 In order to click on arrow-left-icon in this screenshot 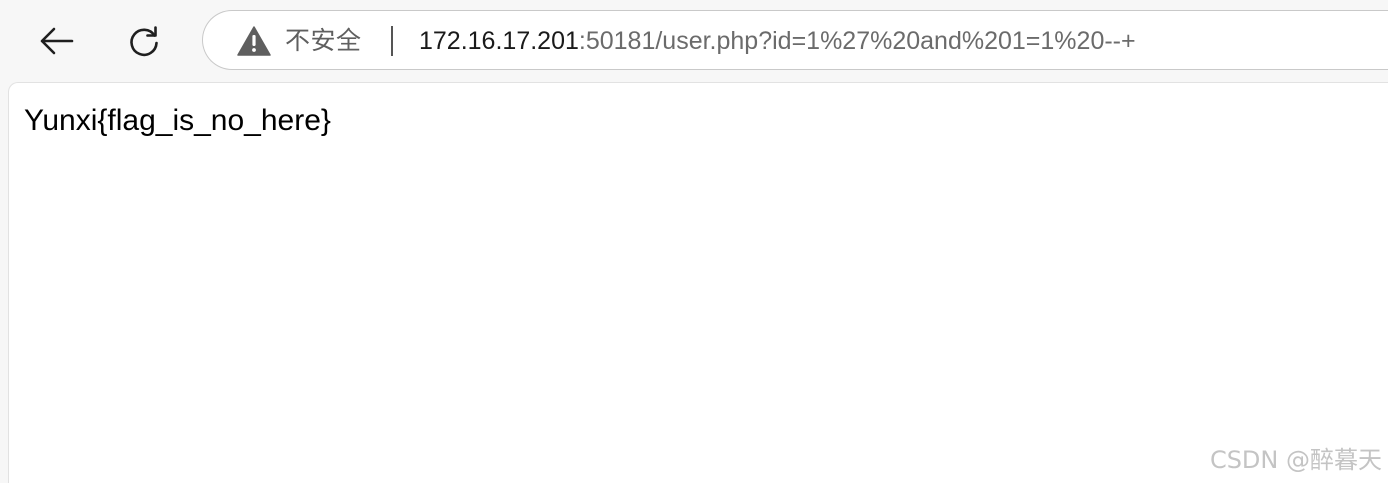, I will do `click(57, 41)`.